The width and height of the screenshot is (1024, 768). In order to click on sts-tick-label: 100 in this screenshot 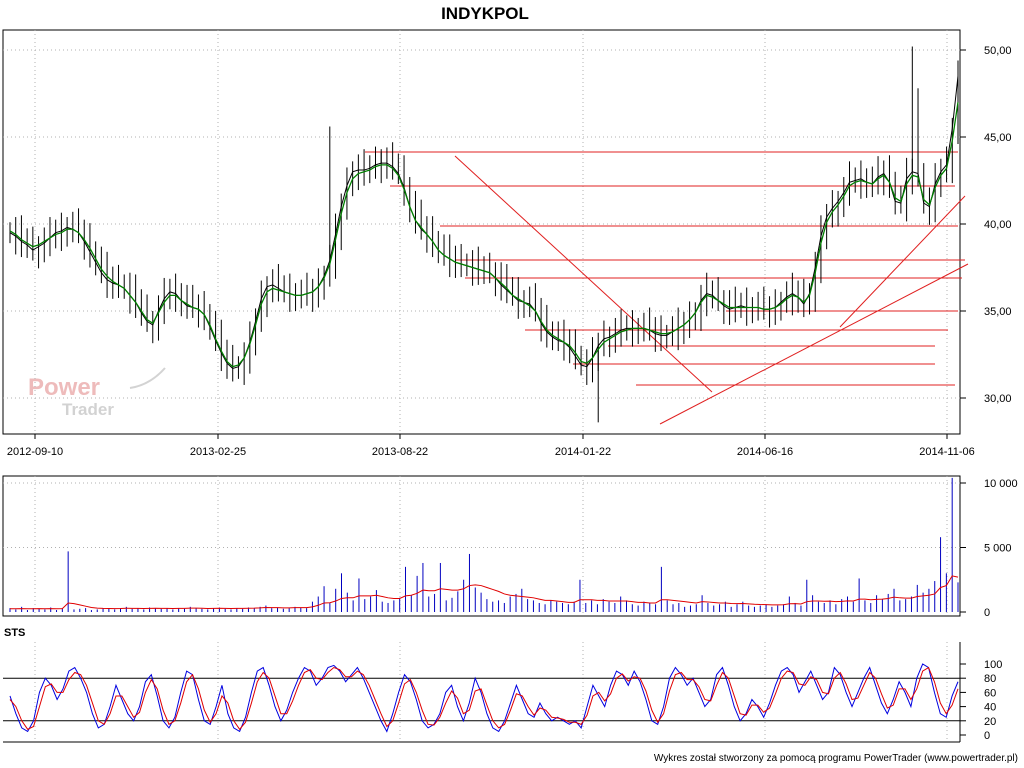, I will do `click(993, 665)`.